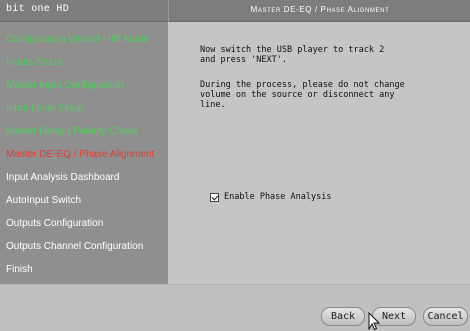 The image size is (470, 331). What do you see at coordinates (302, 85) in the screenshot?
I see `warning-line-1: During the process, please do not change` at bounding box center [302, 85].